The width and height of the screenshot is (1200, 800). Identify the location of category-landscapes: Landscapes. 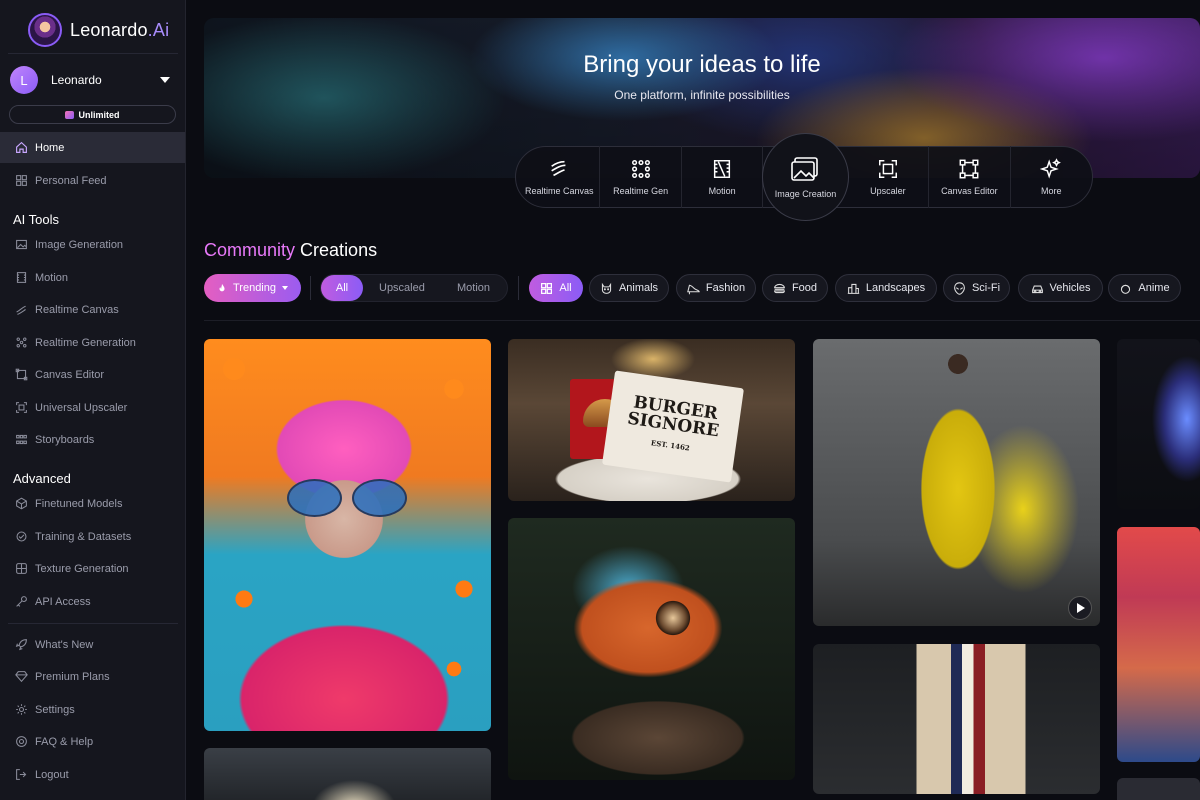
(886, 288).